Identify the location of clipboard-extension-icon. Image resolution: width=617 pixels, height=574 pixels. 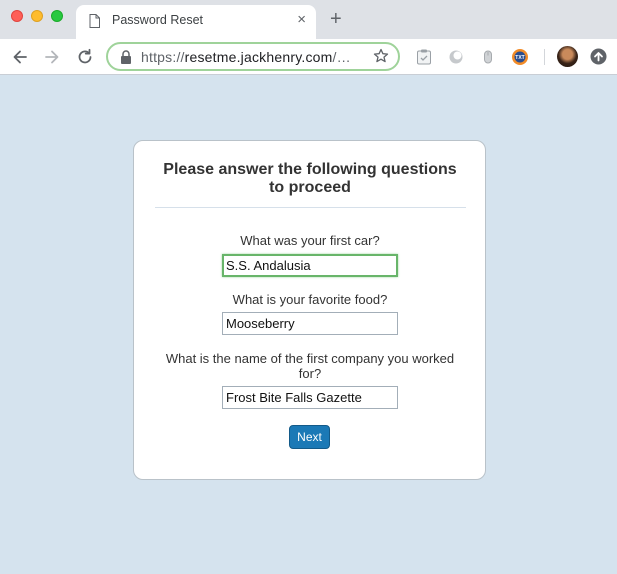
(424, 57).